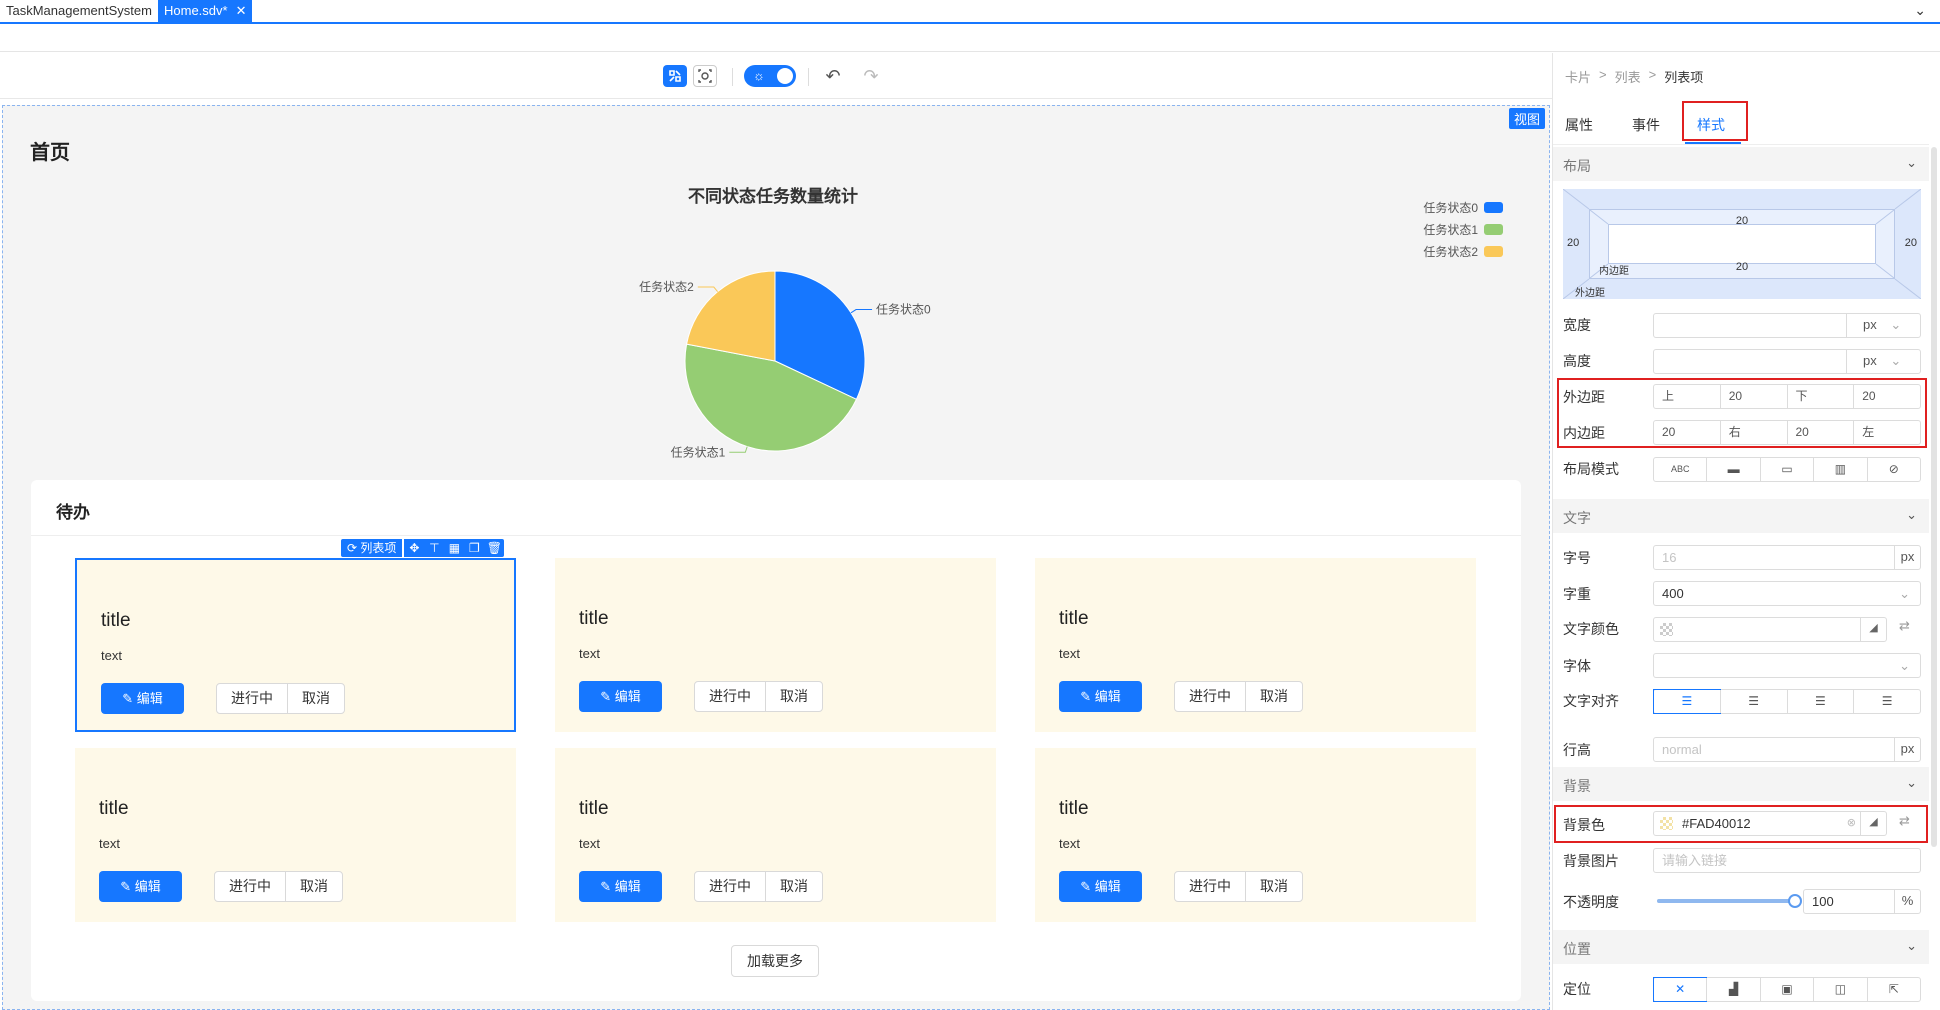 The image size is (1940, 1010). Describe the element at coordinates (1787, 593) in the screenshot. I see `font-weight-select: 400 ⌄` at that location.